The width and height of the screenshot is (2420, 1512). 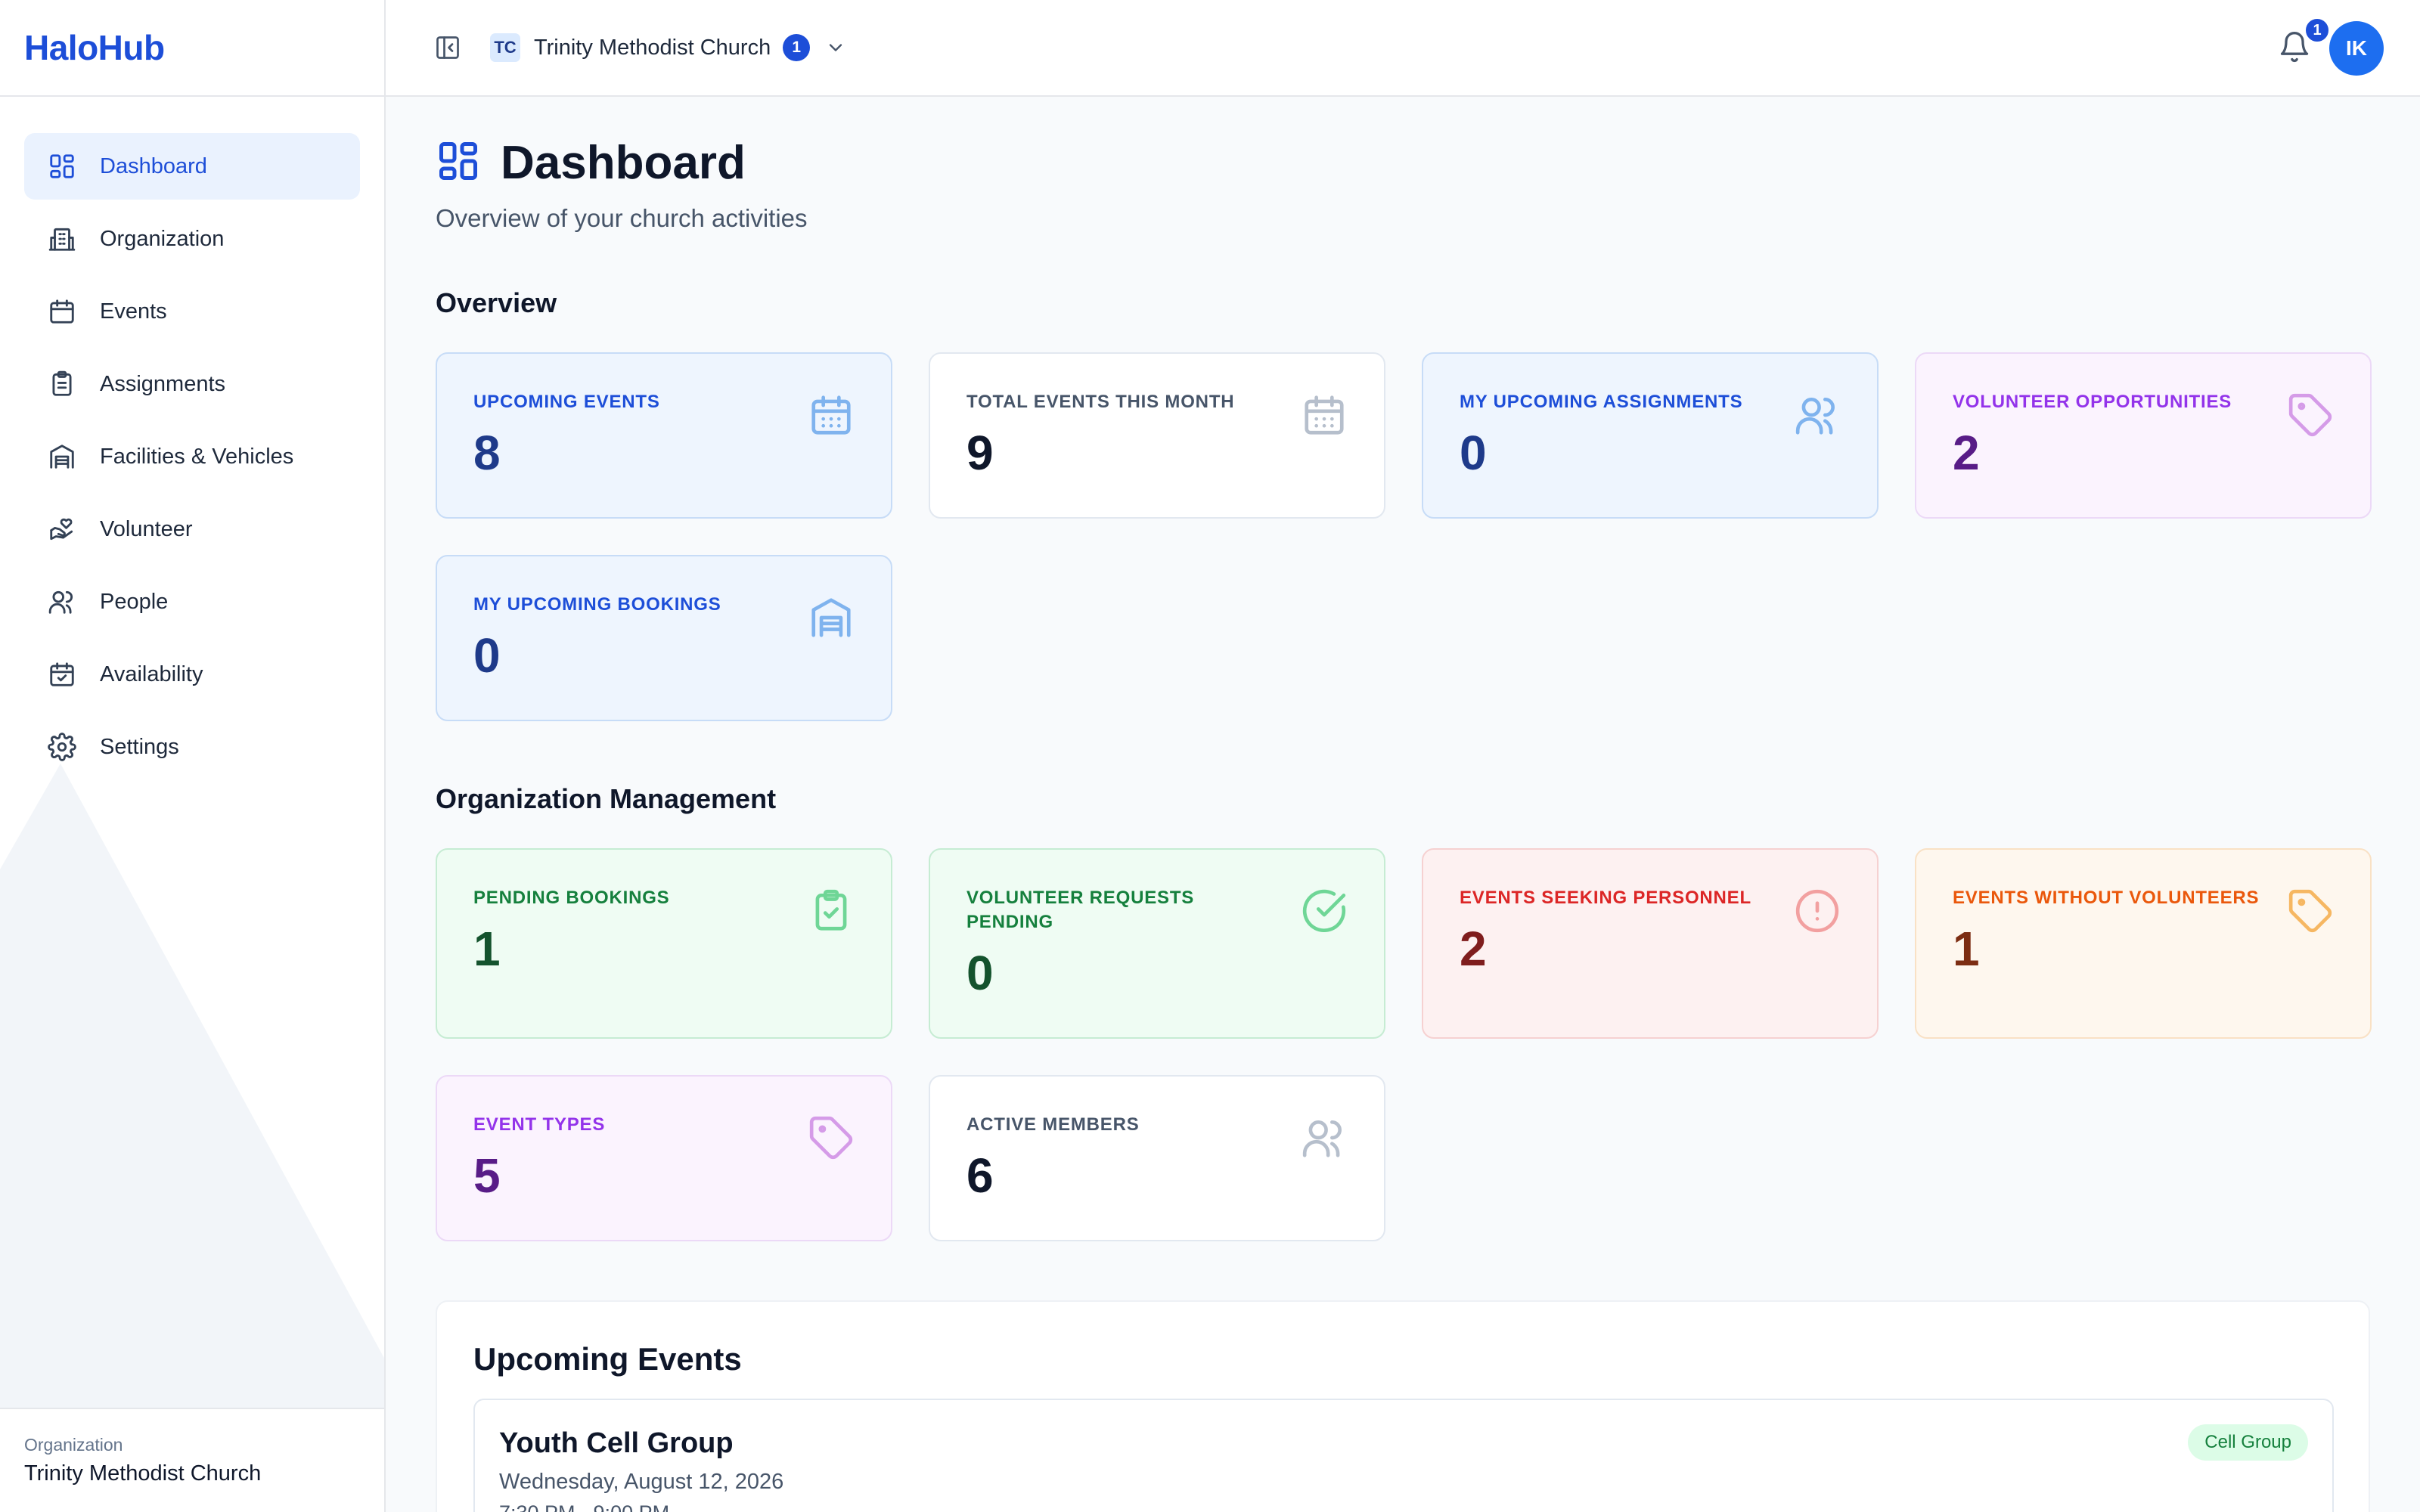 What do you see at coordinates (162, 238) in the screenshot?
I see `sidebar-item-label: Organization` at bounding box center [162, 238].